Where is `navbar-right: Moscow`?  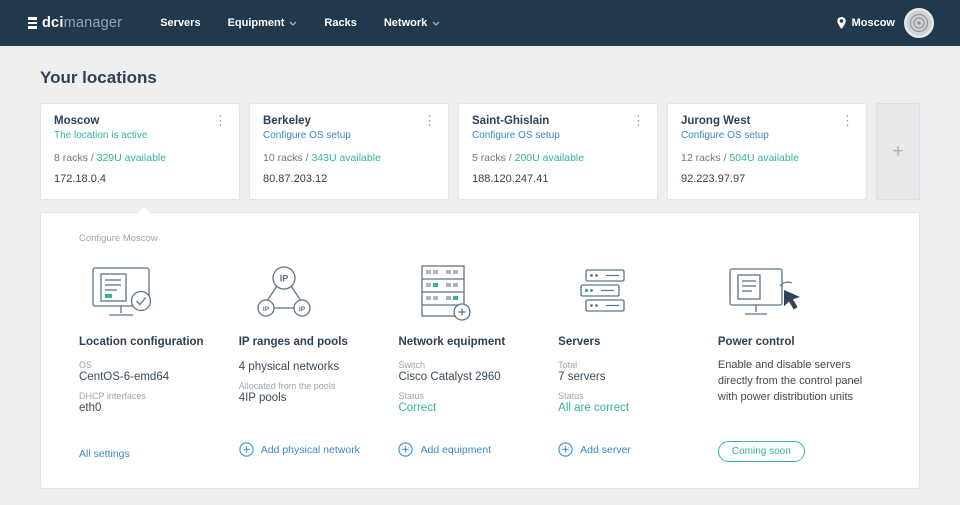
navbar-right: Moscow is located at coordinates (885, 23).